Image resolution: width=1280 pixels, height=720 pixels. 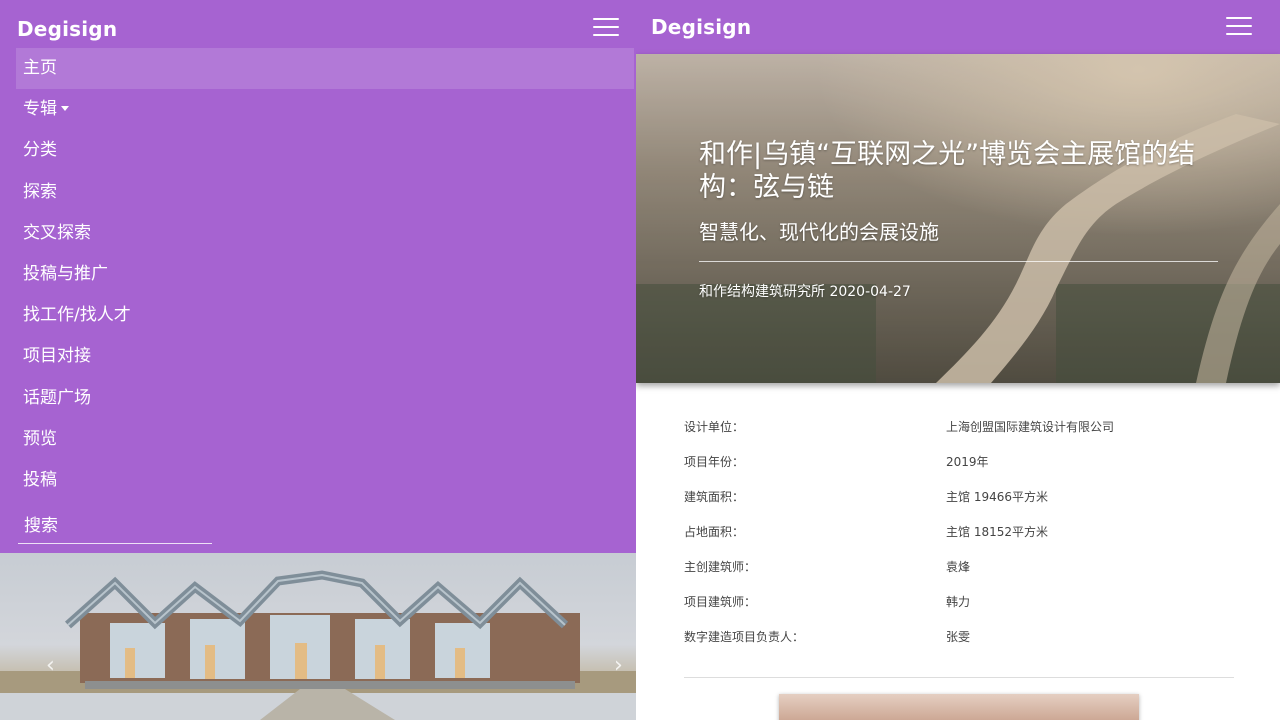 I want to click on nav-item-preview: 预览, so click(x=325, y=439).